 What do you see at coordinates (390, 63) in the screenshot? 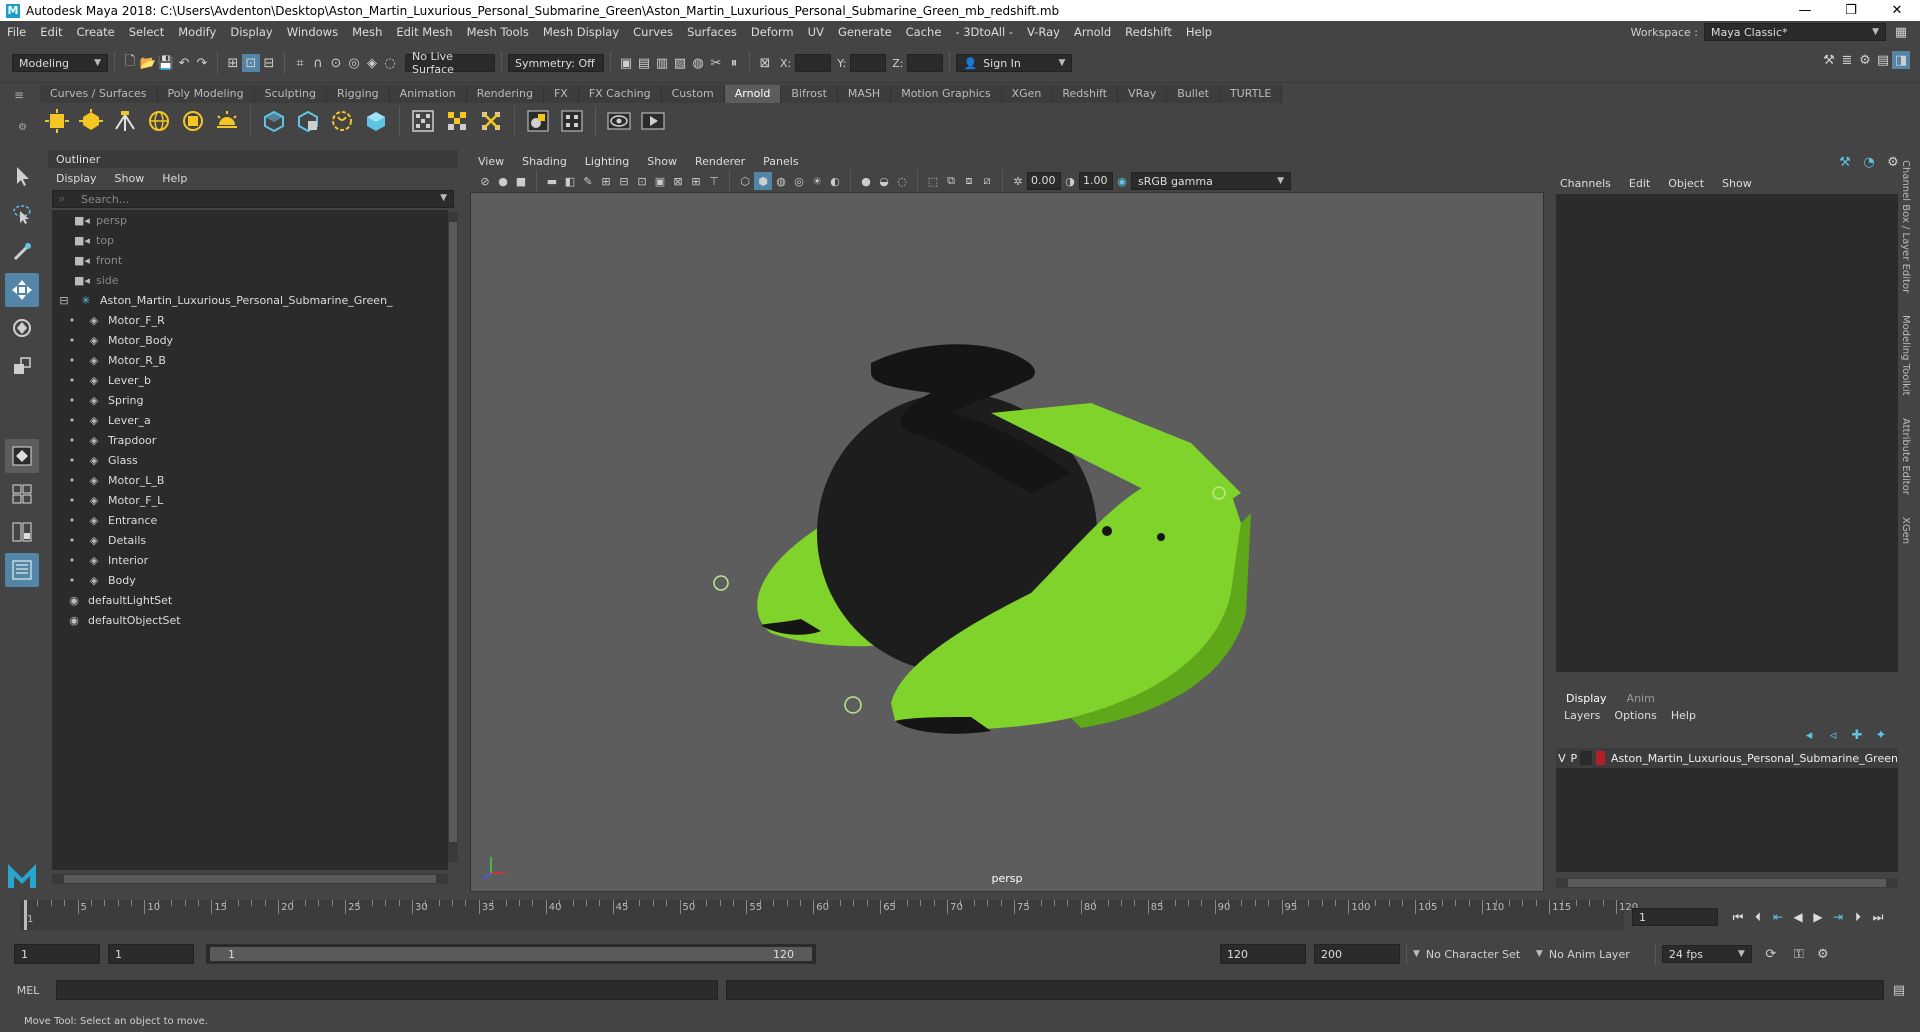
I see `snap-live-icon: ◌` at bounding box center [390, 63].